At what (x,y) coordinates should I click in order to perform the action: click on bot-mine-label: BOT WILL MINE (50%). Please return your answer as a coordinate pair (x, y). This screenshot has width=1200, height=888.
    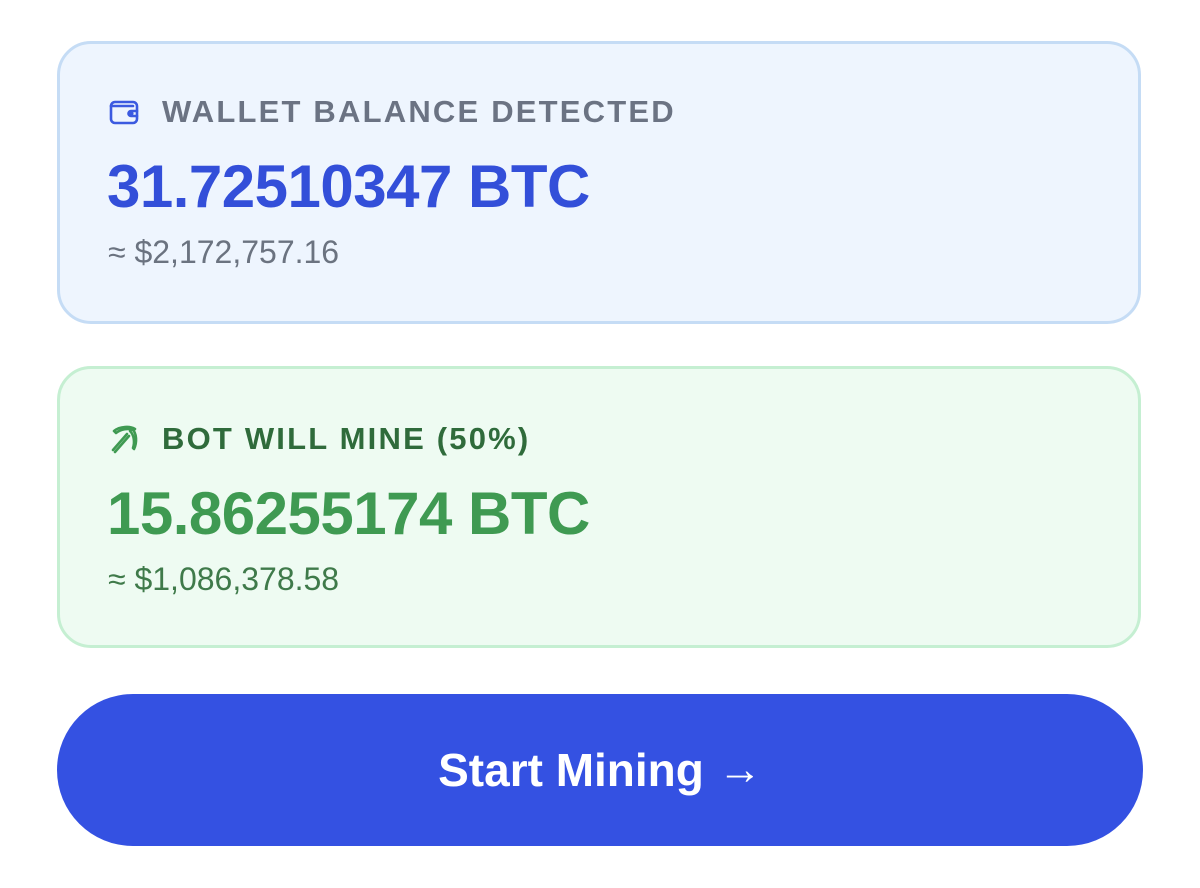
    Looking at the image, I should click on (346, 438).